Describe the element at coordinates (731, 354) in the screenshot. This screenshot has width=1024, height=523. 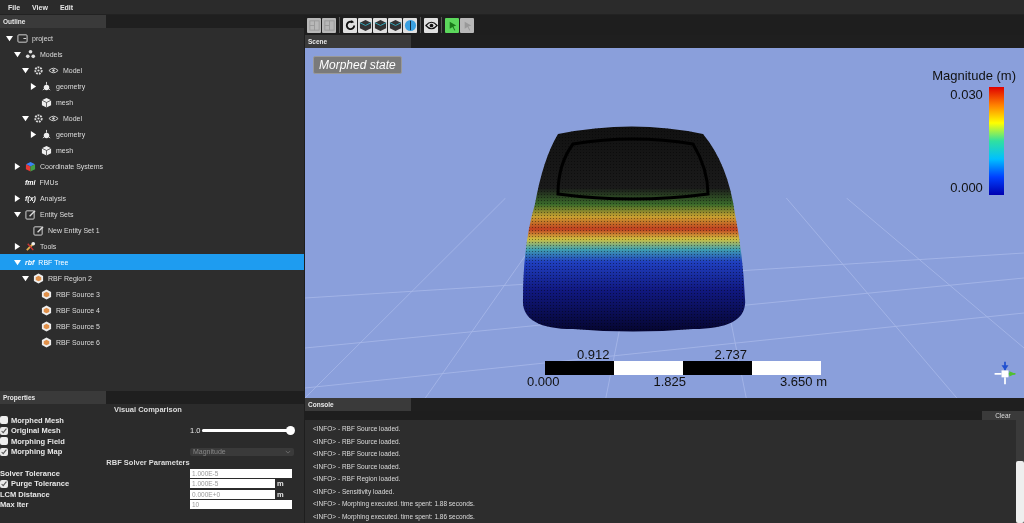
I see `scale-label: 2.737` at that location.